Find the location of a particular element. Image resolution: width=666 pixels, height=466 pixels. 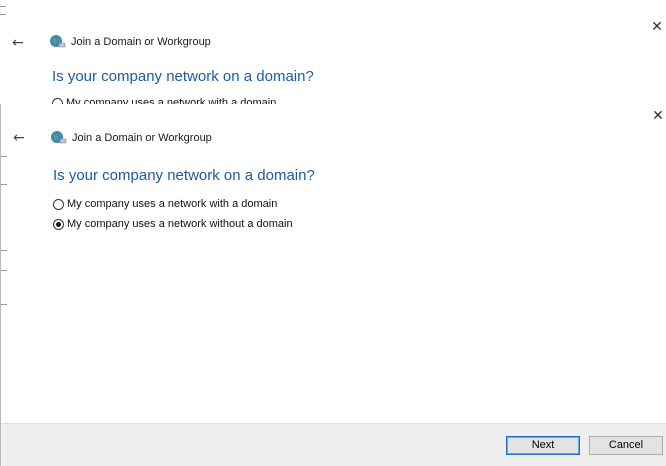

radio-button is located at coordinates (58, 204).